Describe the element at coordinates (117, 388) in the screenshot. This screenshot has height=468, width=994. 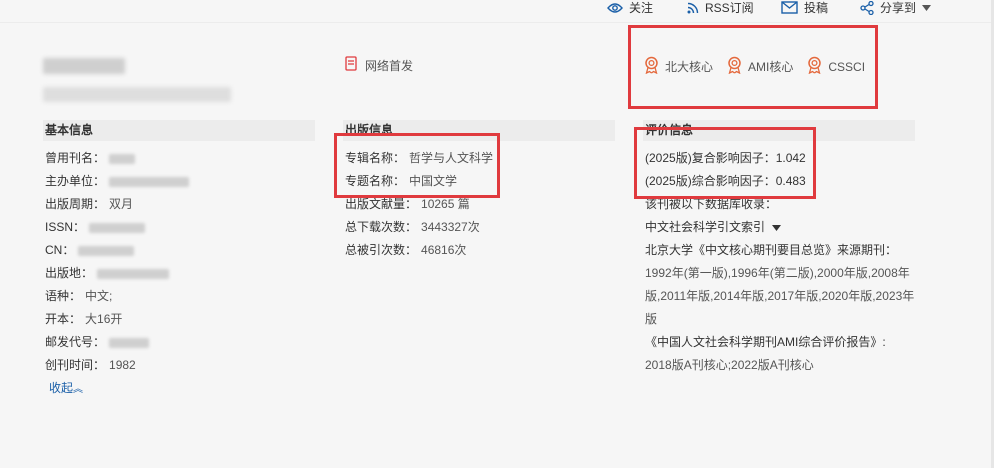
I see `collapse-toggle: 收起︽` at that location.